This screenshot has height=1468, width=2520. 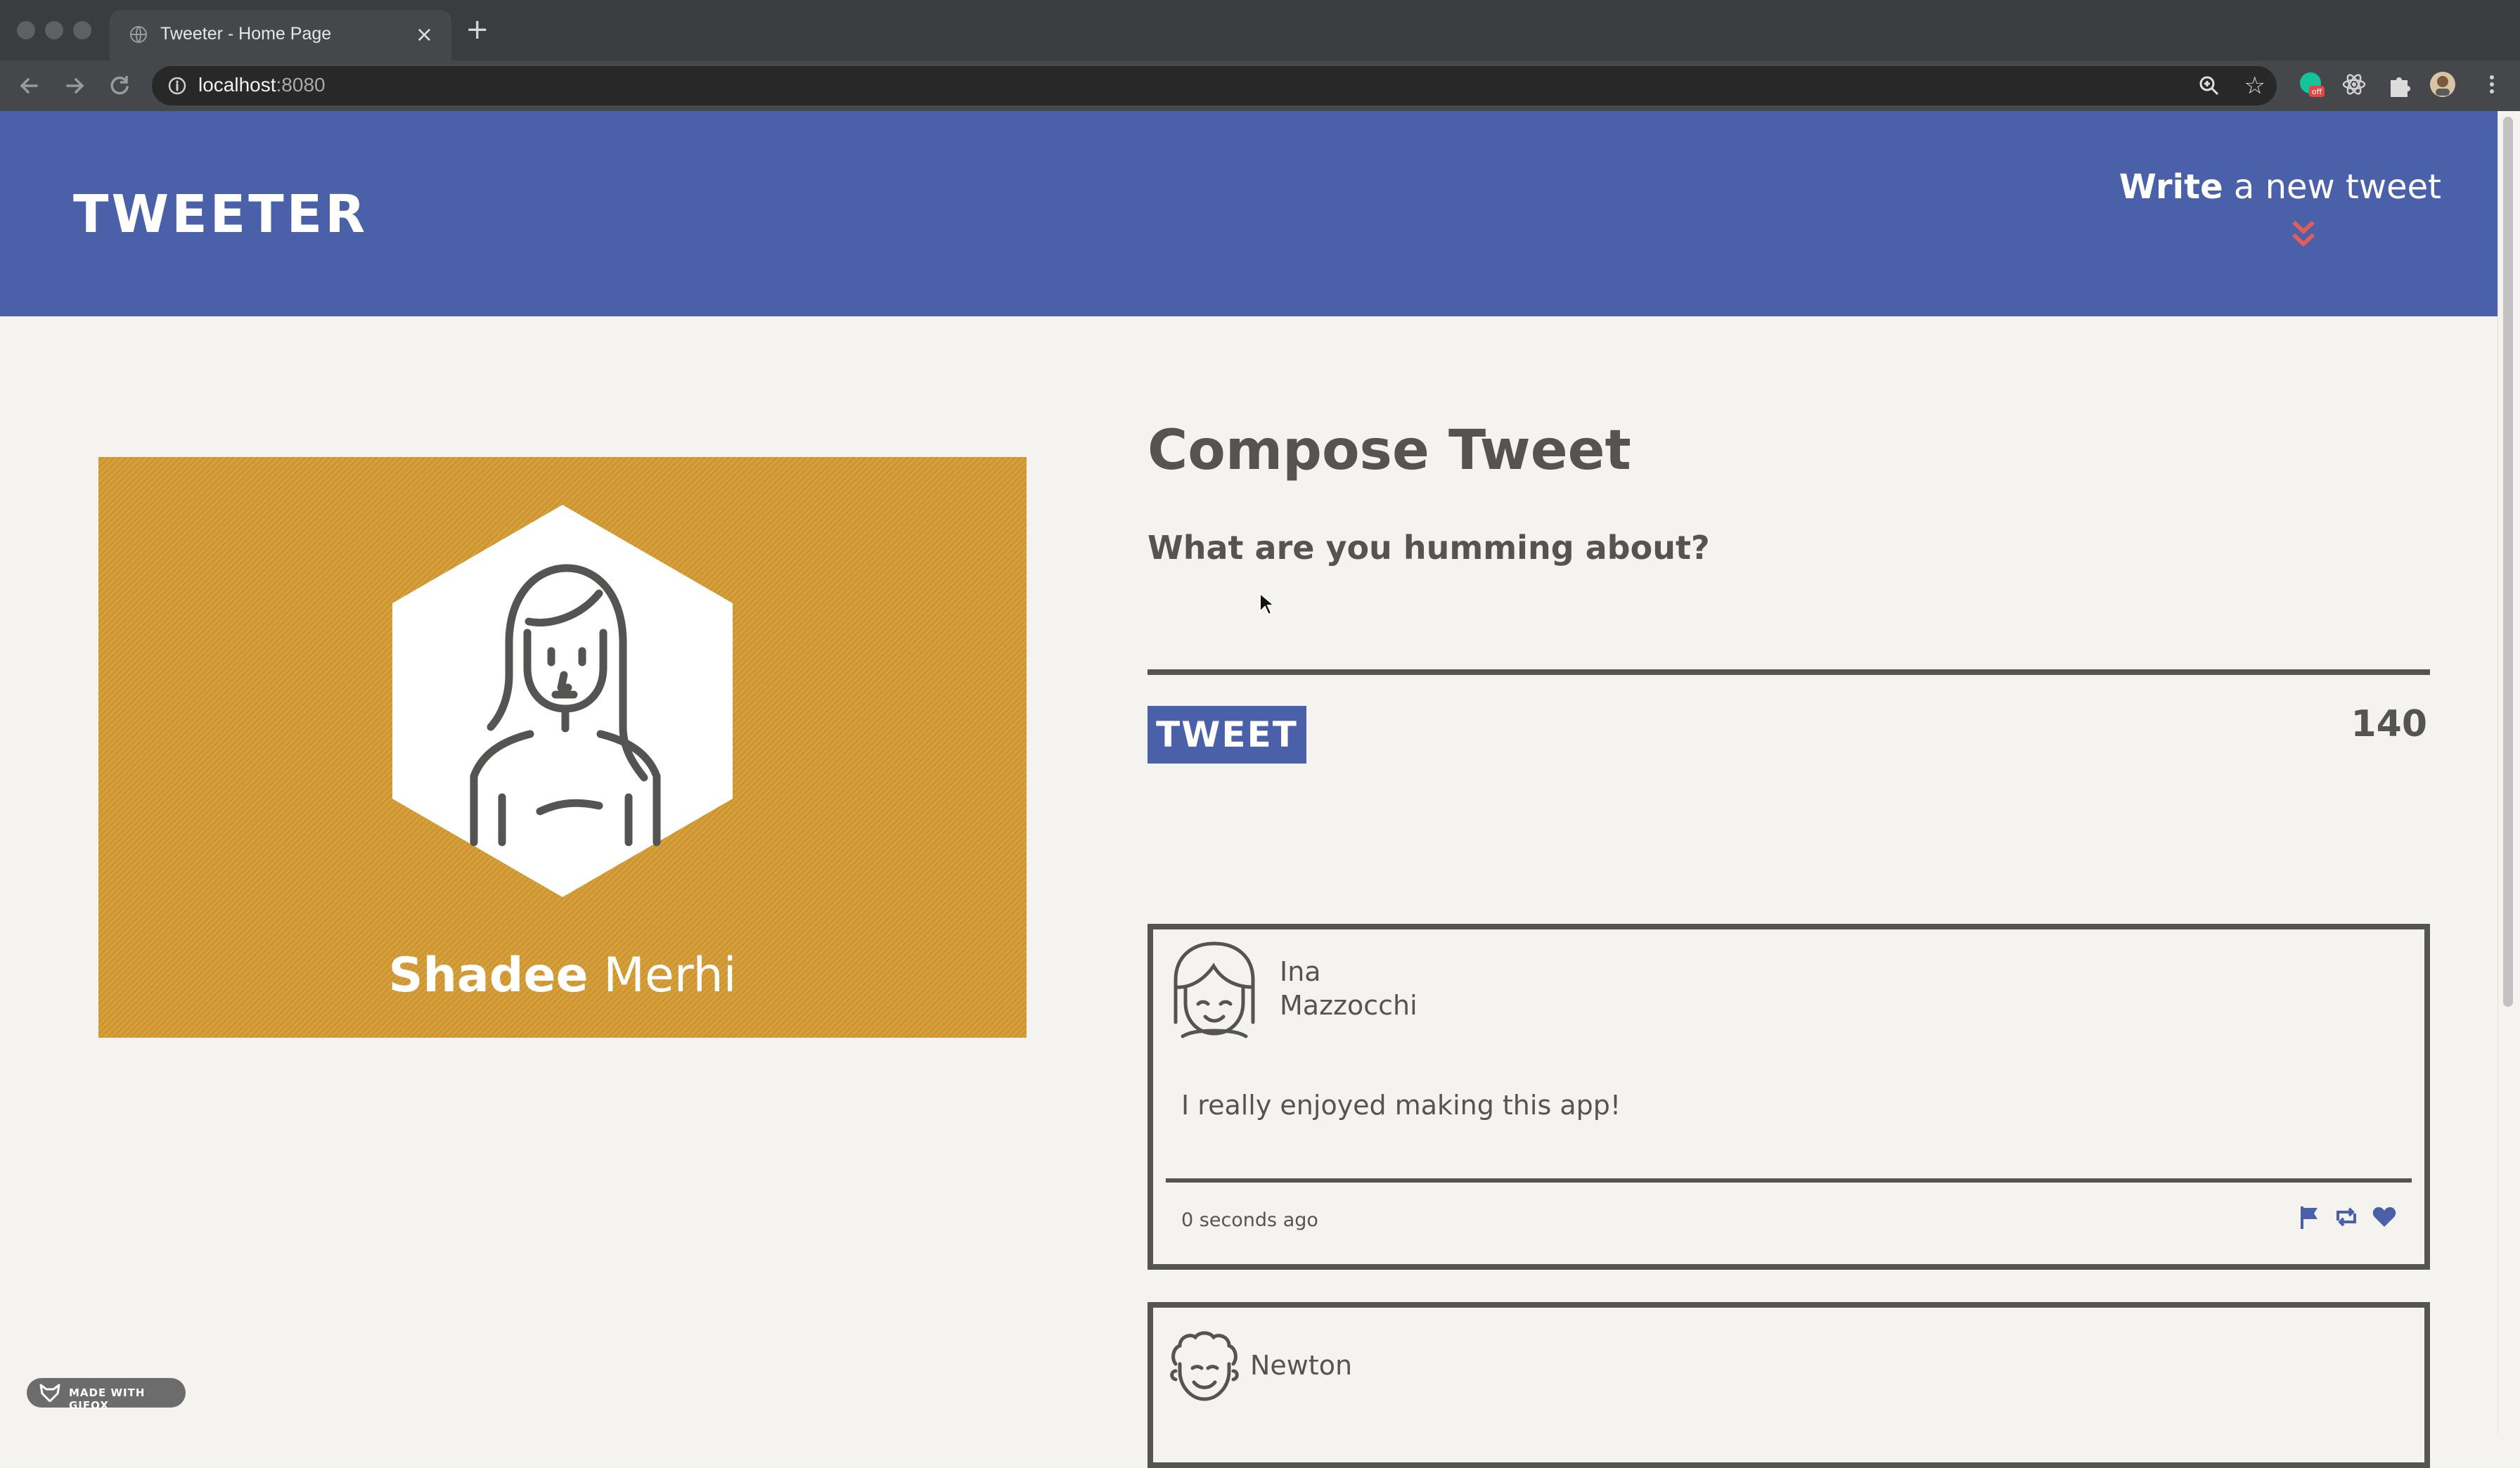 I want to click on tweet-submit-button: TWEET, so click(x=1227, y=735).